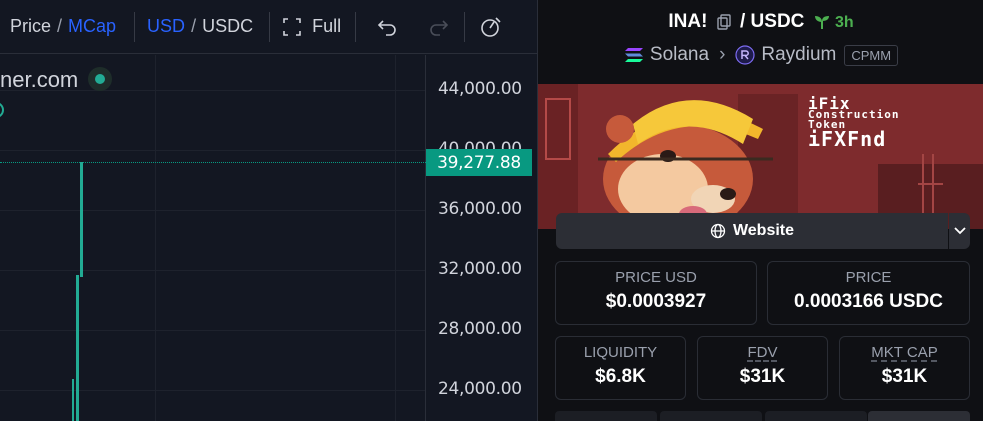 This screenshot has height=421, width=983. What do you see at coordinates (92, 26) in the screenshot?
I see `mcap-label: MCap` at bounding box center [92, 26].